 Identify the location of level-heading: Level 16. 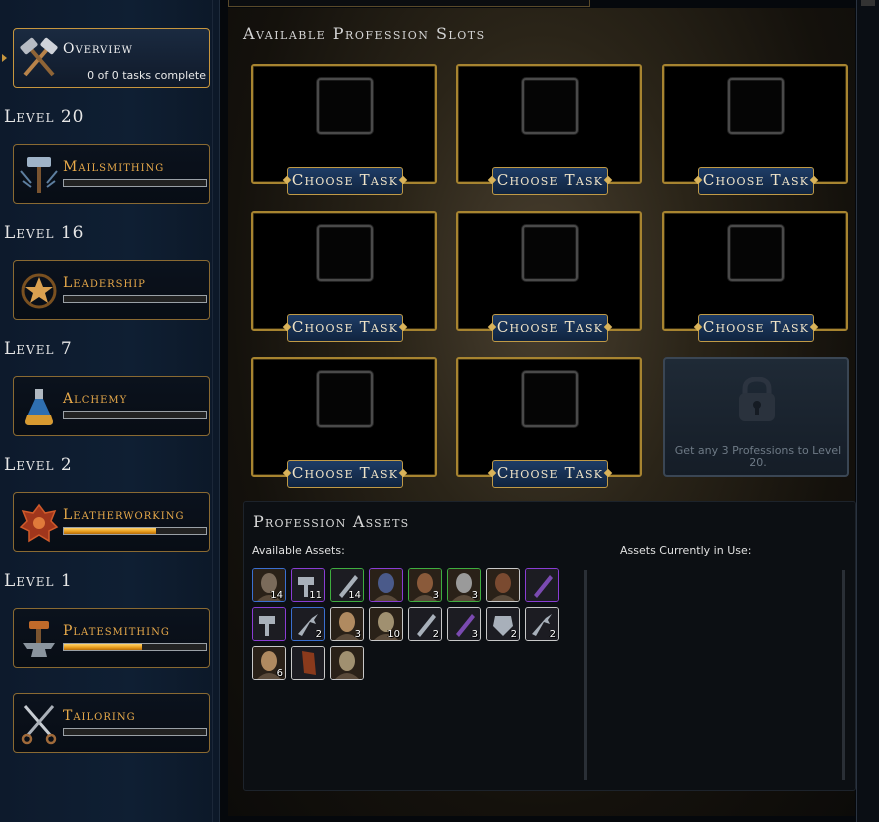
(44, 233).